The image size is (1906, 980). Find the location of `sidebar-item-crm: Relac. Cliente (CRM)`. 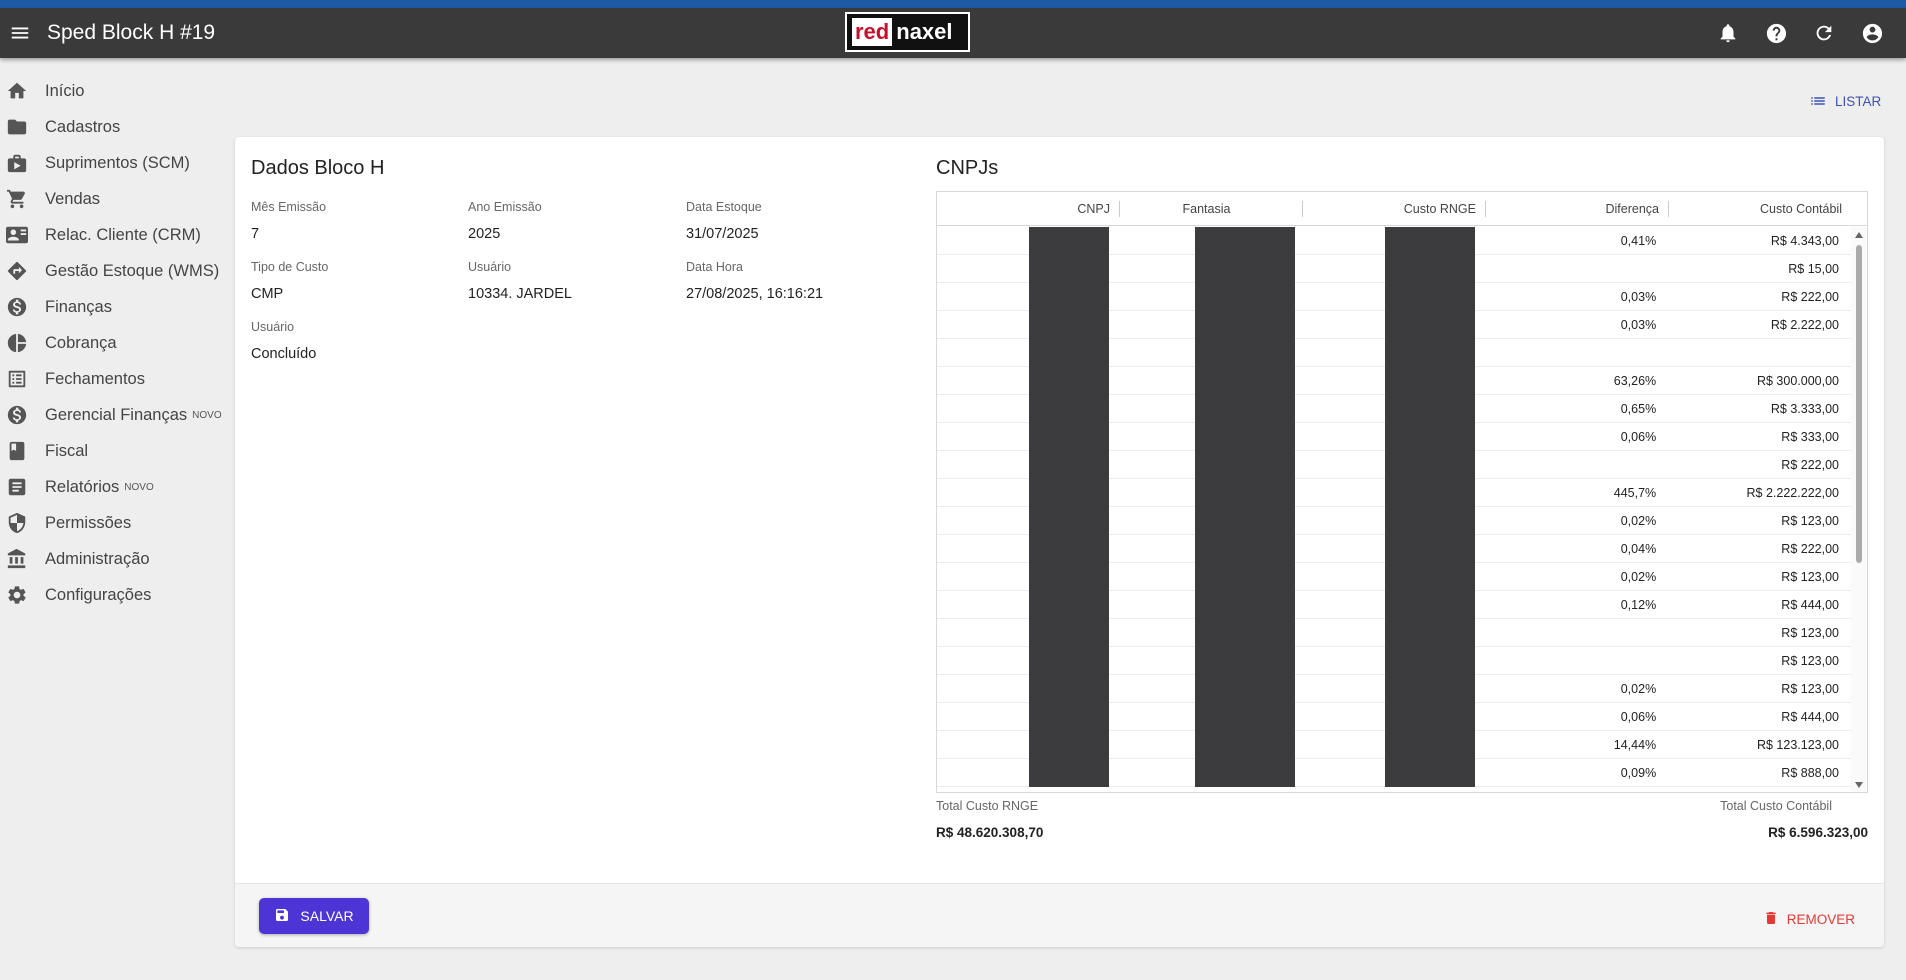

sidebar-item-crm: Relac. Cliente (CRM) is located at coordinates (115, 235).